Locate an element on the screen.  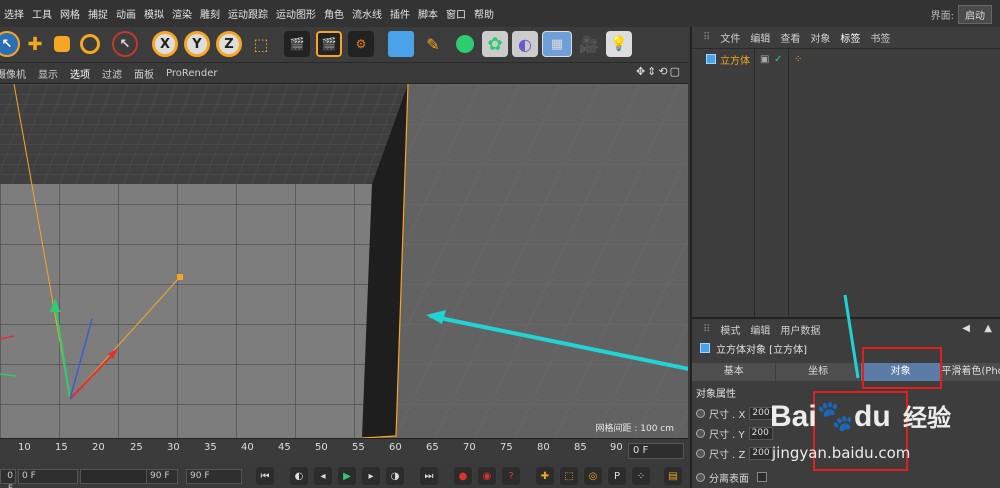
min-frame-field: 0 F is located at coordinates (8, 478).